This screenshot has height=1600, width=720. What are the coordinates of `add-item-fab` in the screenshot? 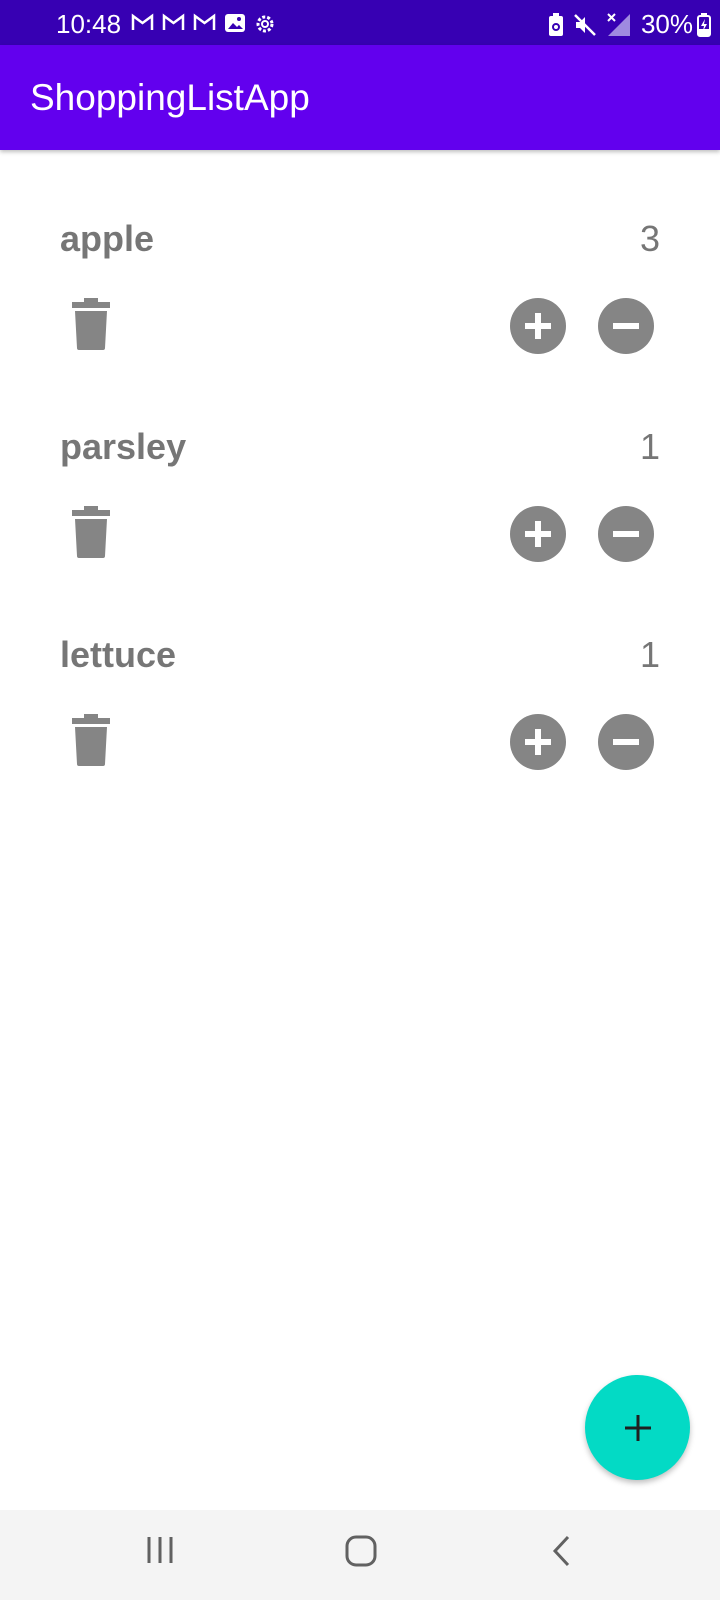 It's located at (637, 1427).